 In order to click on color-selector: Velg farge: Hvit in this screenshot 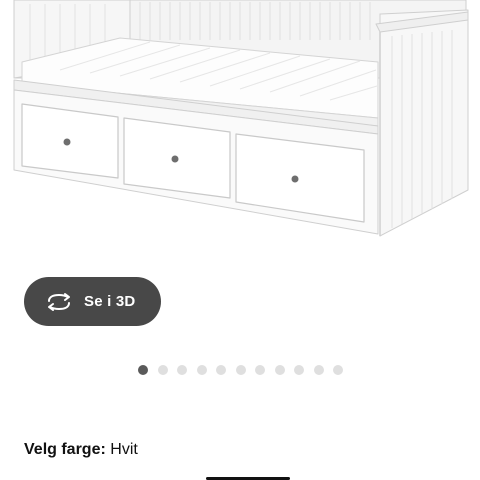, I will do `click(81, 450)`.